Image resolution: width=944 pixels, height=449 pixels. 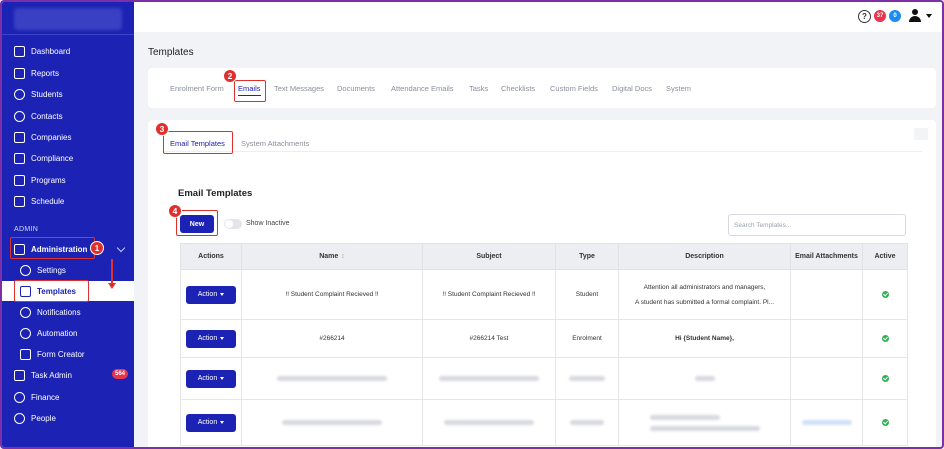 I want to click on tab-checklists: Checklists, so click(x=518, y=88).